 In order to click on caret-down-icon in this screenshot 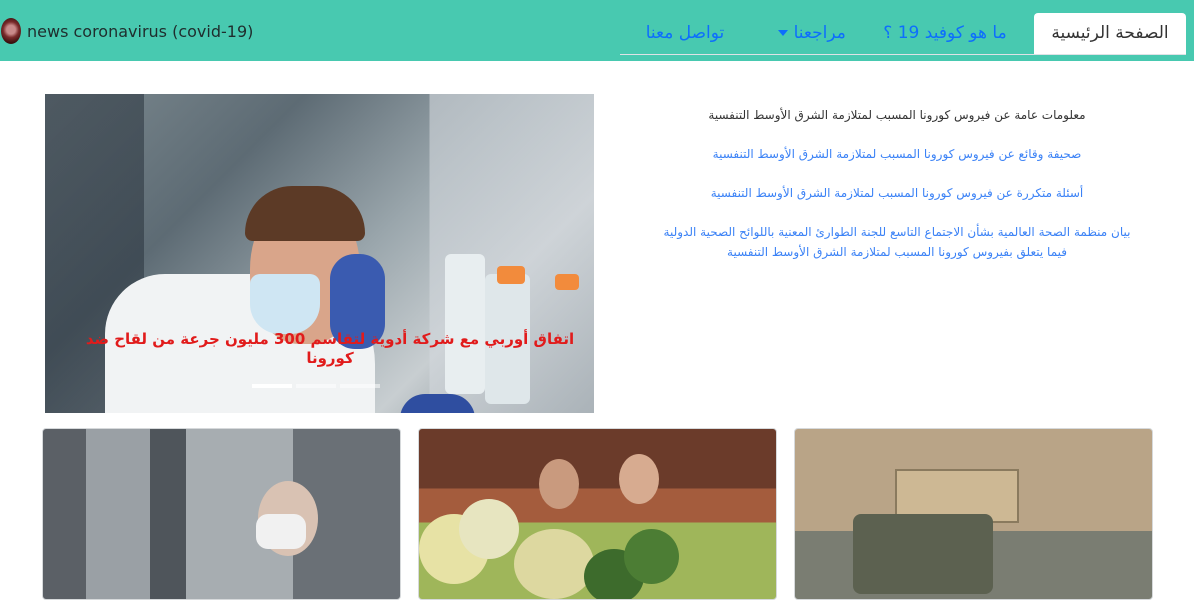, I will do `click(783, 33)`.